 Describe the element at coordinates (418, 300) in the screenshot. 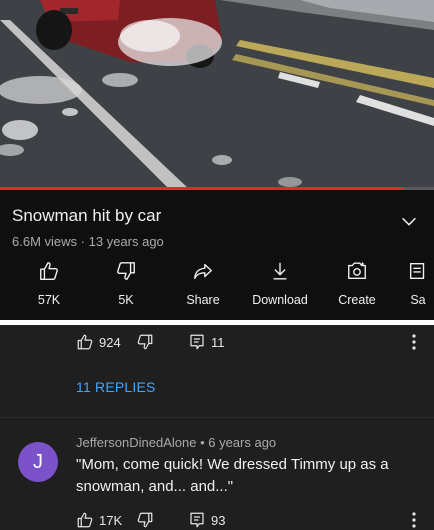

I see `save-label: Sa` at that location.